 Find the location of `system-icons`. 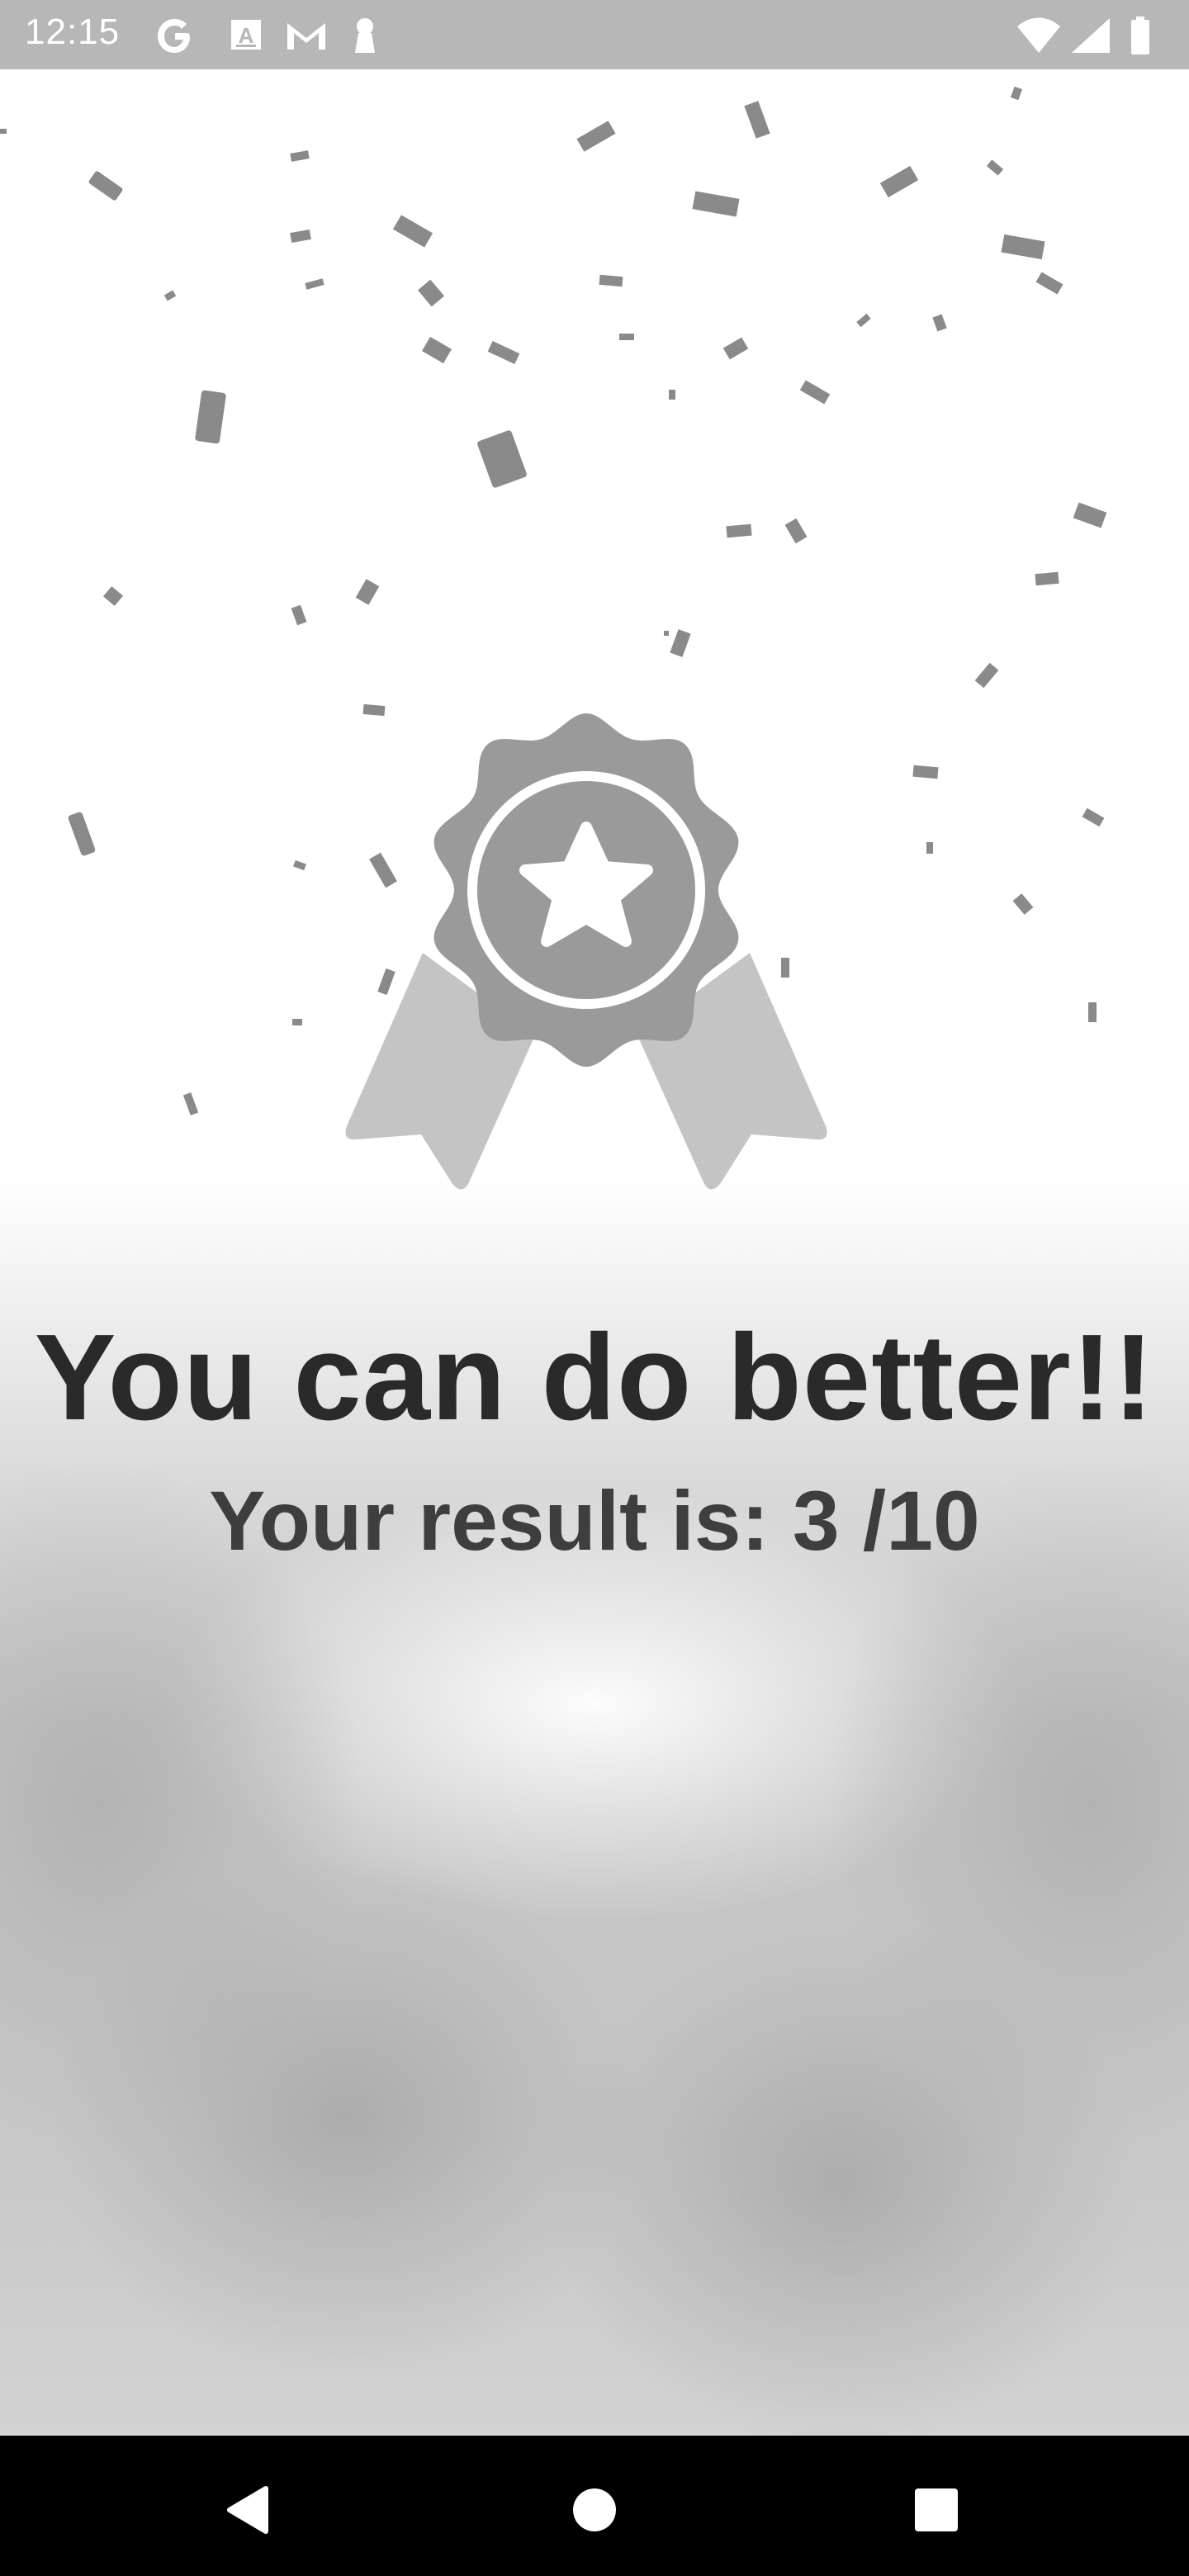

system-icons is located at coordinates (1090, 35).